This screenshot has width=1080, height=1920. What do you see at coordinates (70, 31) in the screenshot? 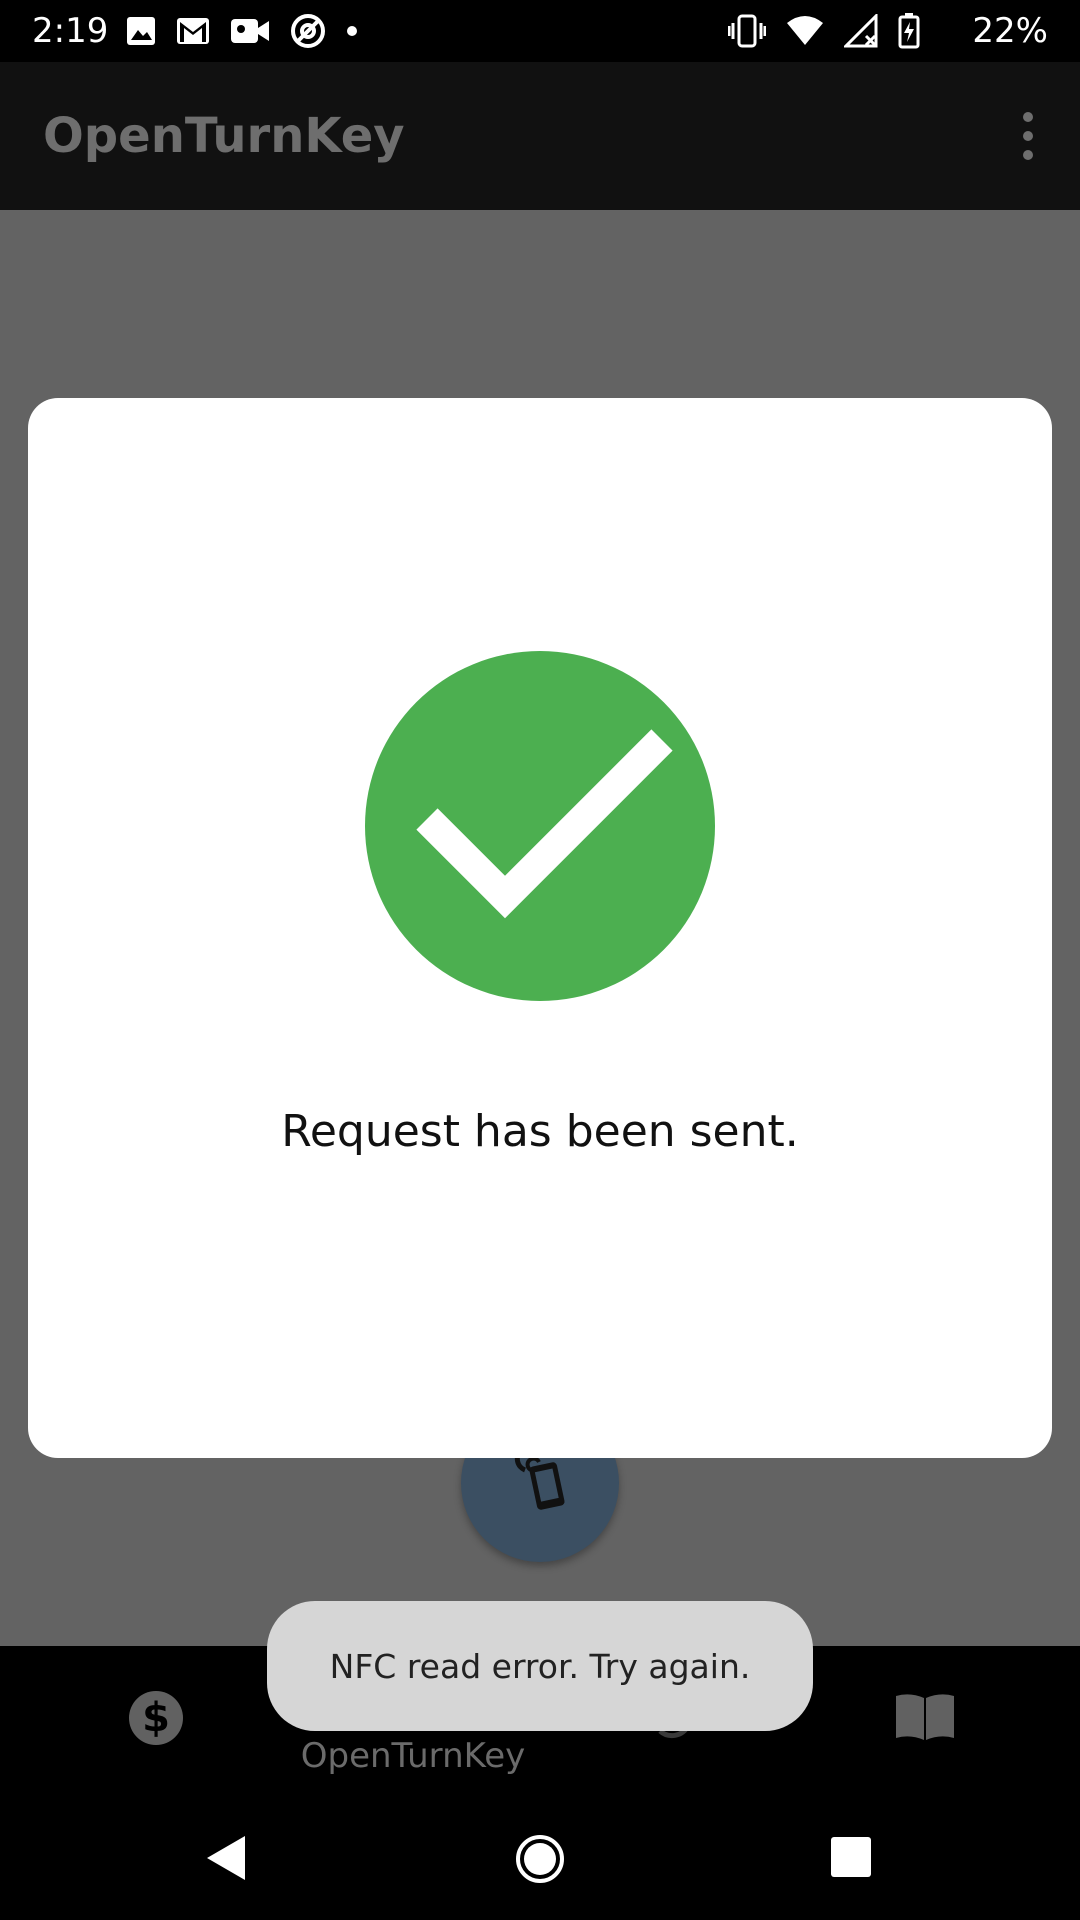
I see `status-time: 2:19` at bounding box center [70, 31].